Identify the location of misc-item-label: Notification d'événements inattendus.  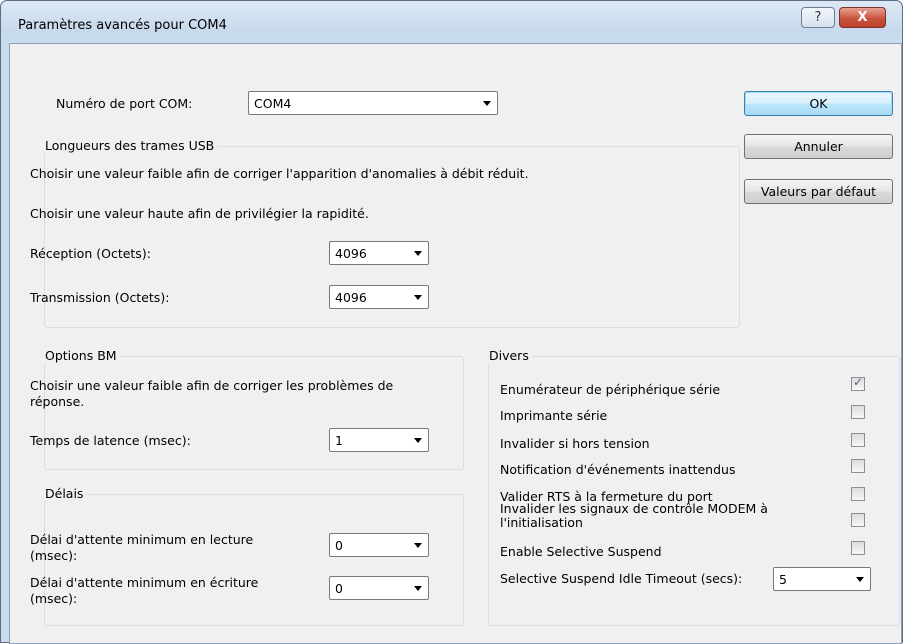
(618, 469).